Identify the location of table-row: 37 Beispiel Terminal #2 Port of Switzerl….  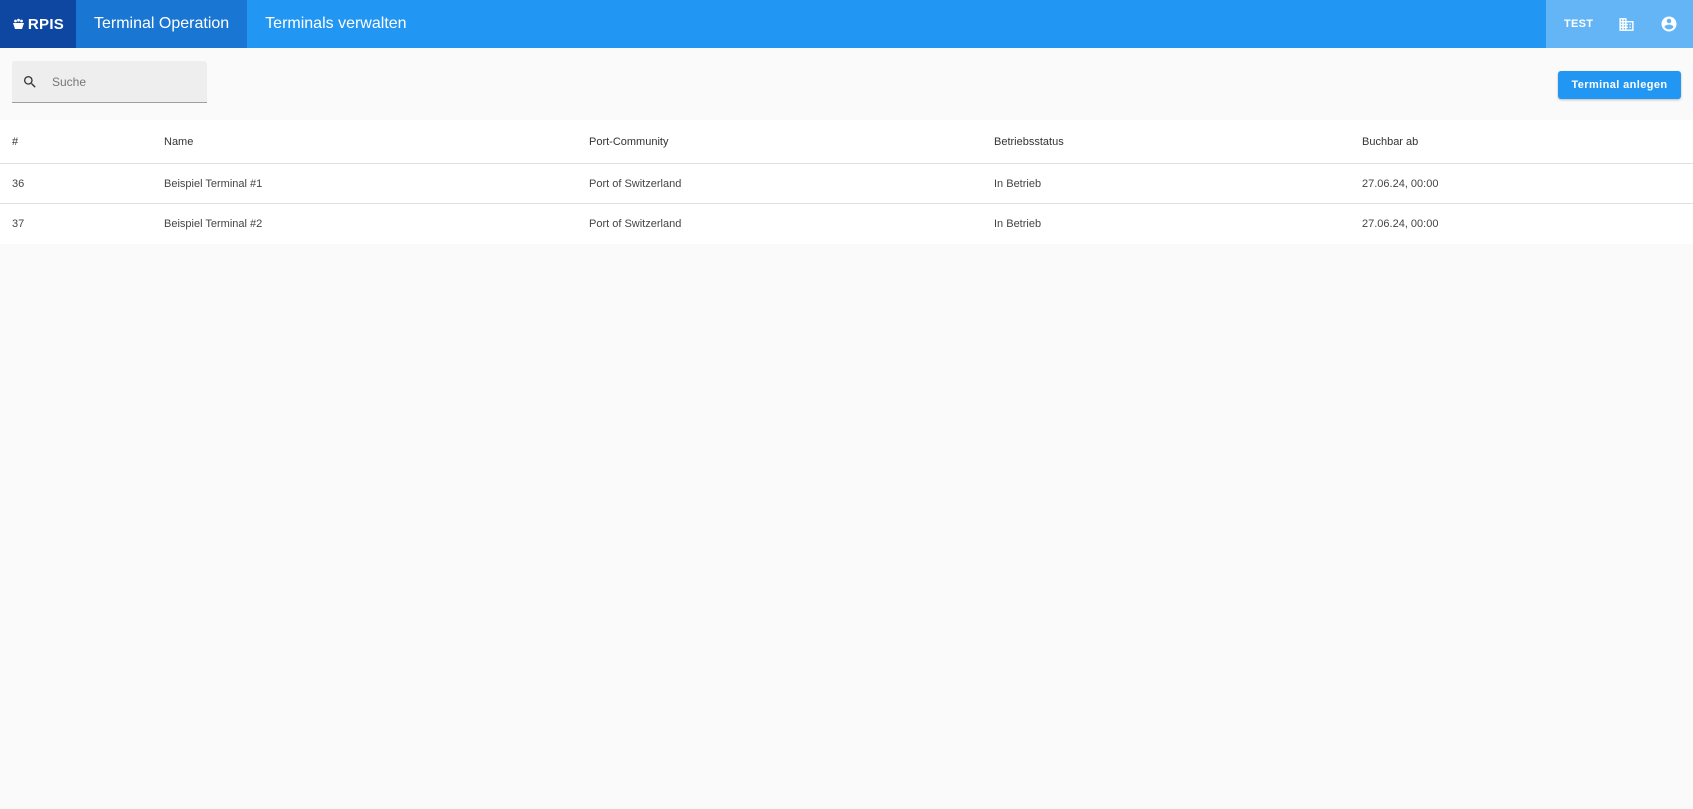
(846, 224).